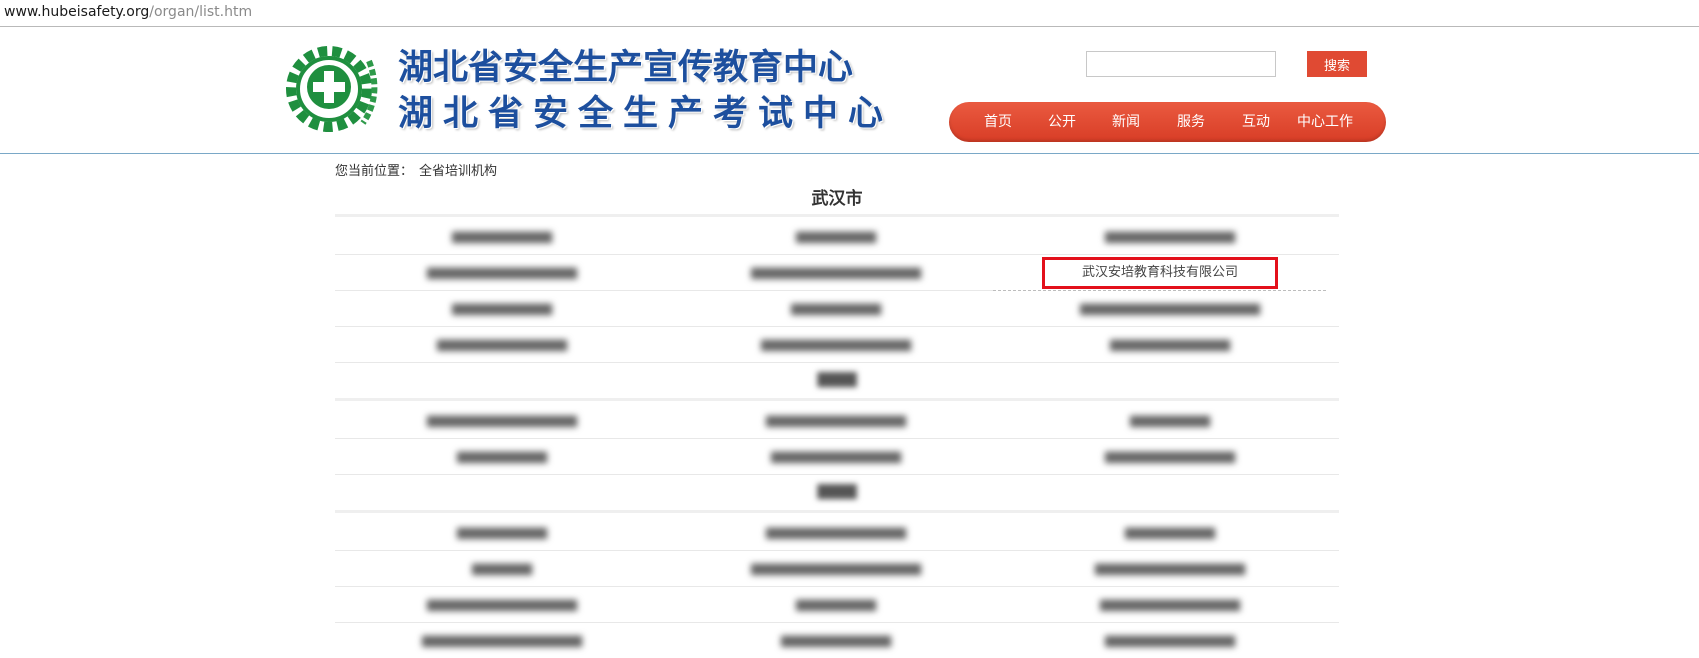 This screenshot has height=658, width=1699. I want to click on url-text: www.hubeisafety.org/organ/list.htm, so click(128, 12).